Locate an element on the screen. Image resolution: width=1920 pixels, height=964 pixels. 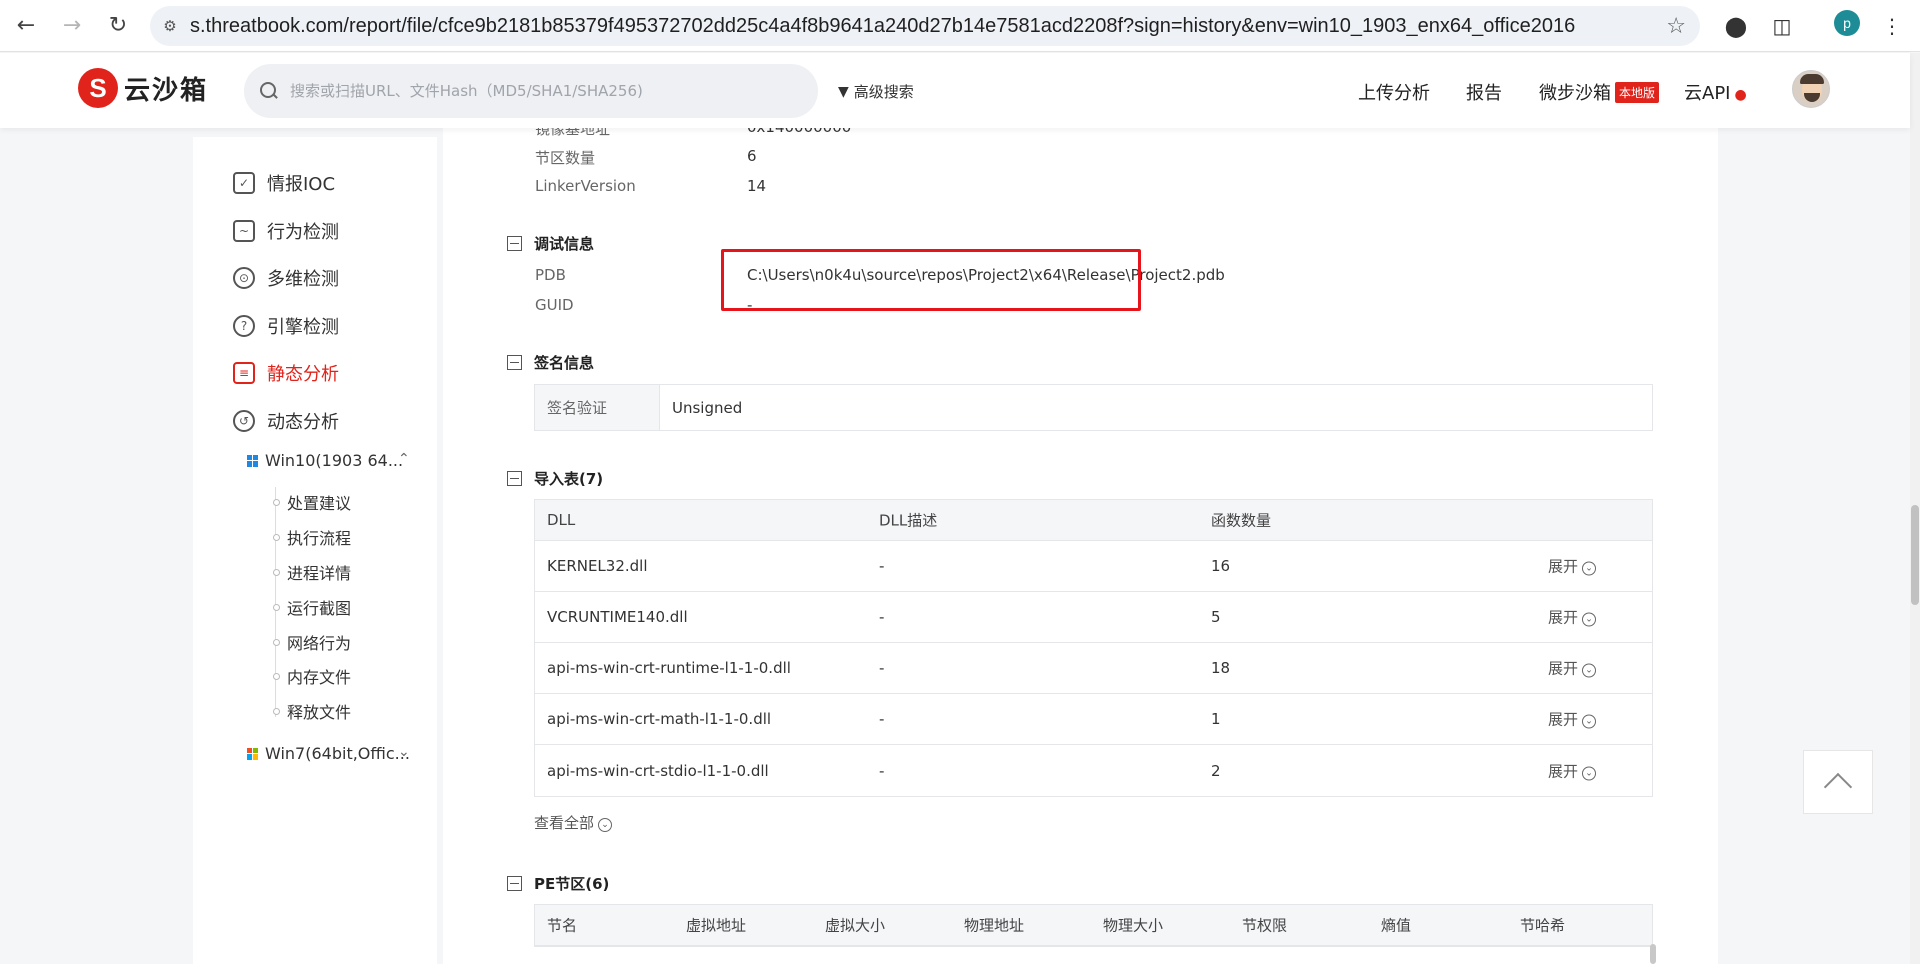
browser-menu-icon: ⋮ is located at coordinates (1892, 26).